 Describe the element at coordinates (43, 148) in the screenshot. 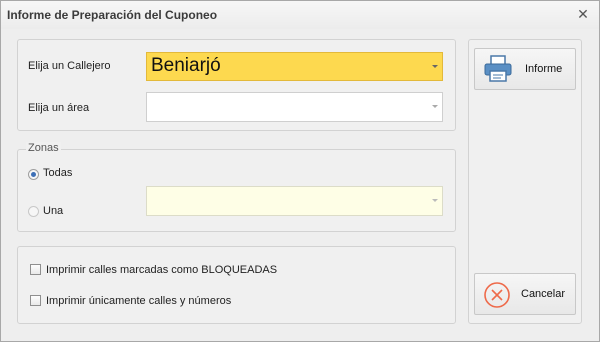

I see `zonas-legend: Zonas` at that location.